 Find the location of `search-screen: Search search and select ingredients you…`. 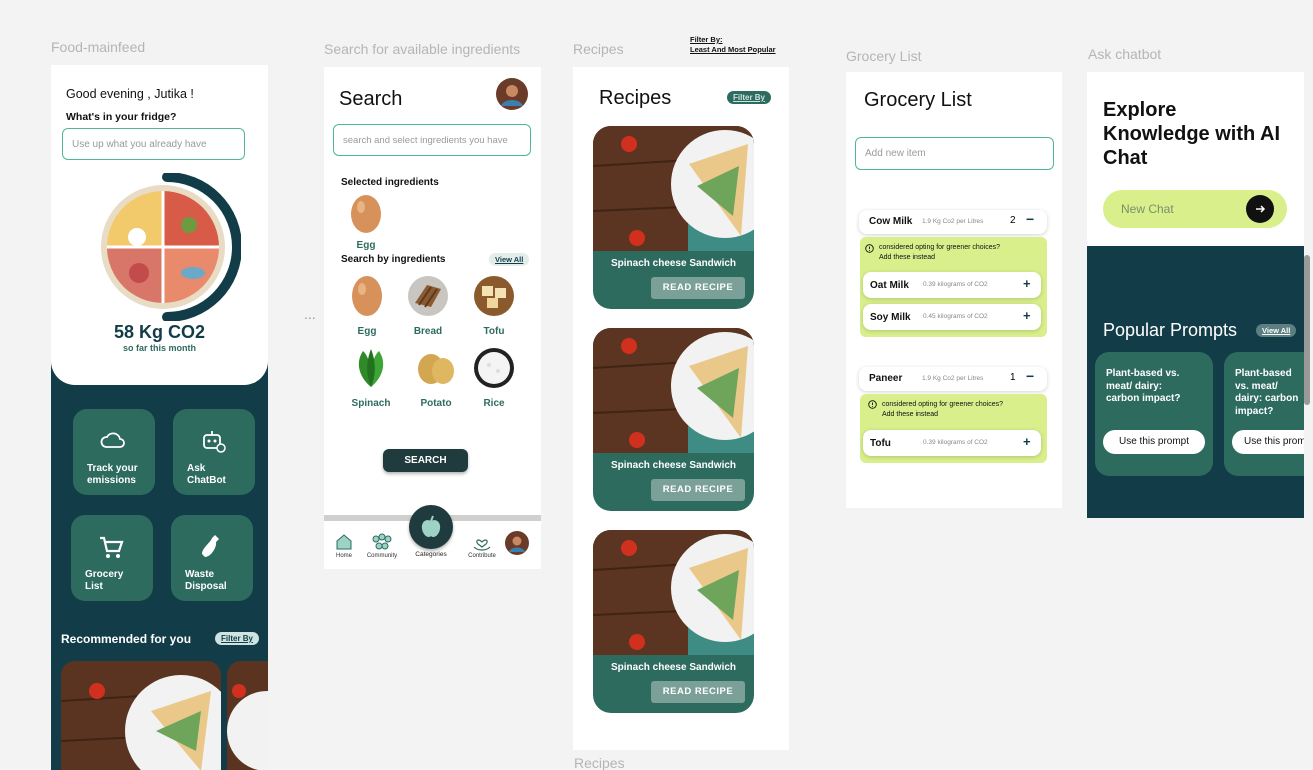

search-screen: Search search and select ingredients you… is located at coordinates (432, 318).